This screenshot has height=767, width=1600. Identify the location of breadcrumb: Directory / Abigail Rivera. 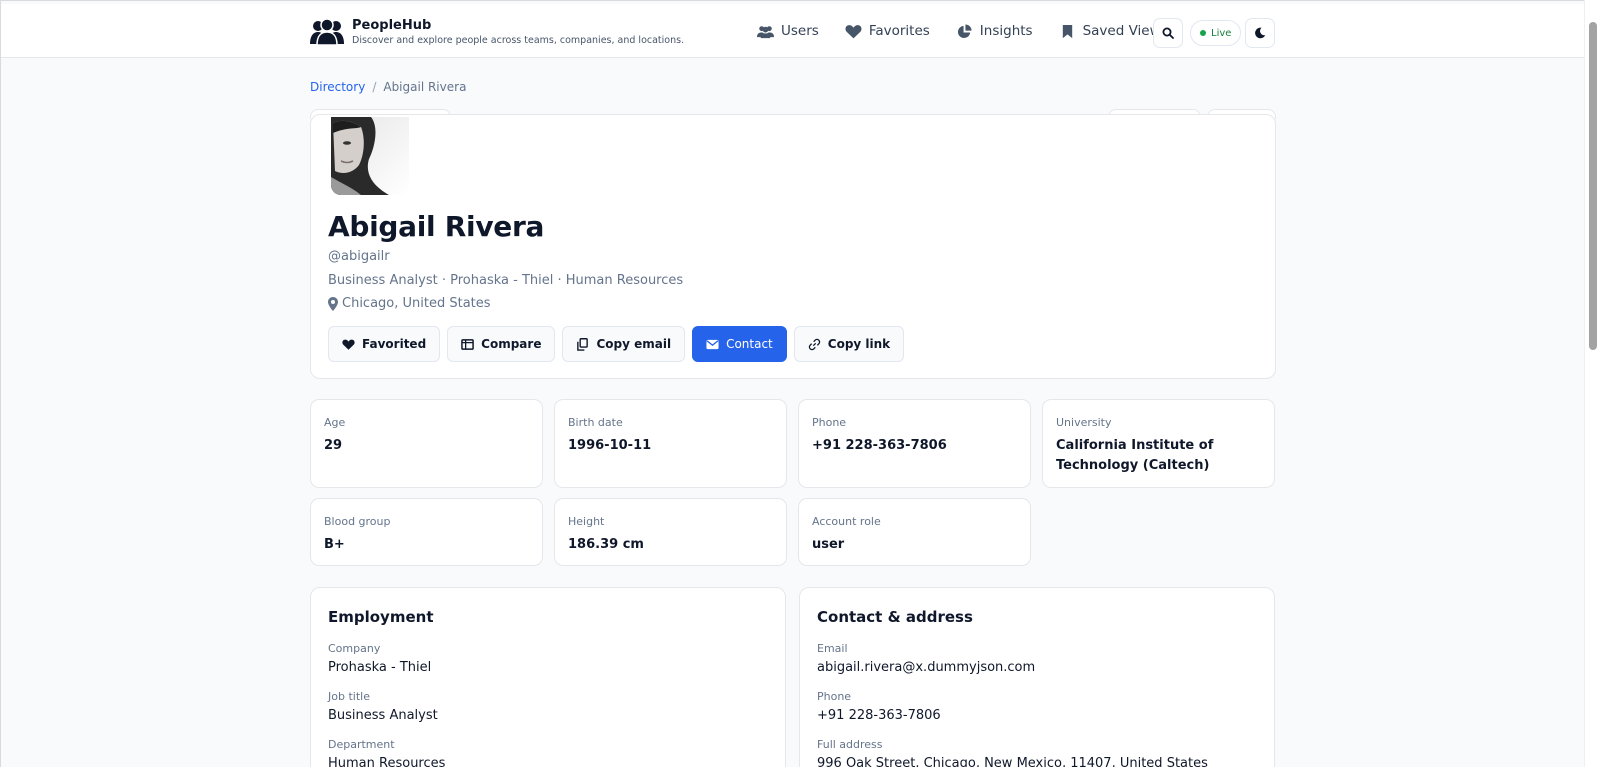
(388, 87).